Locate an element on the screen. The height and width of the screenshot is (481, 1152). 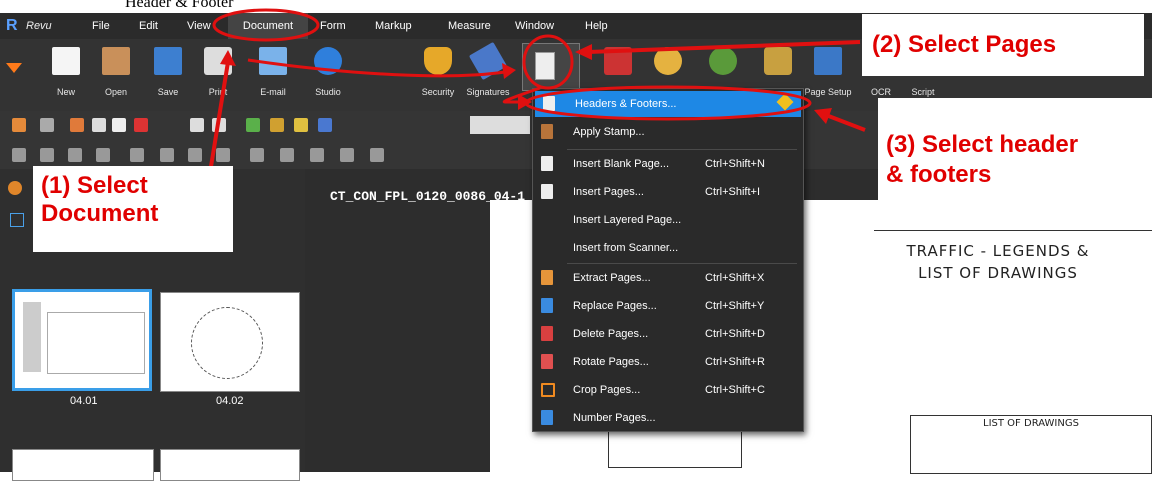
step3-callout-line-1: (3) Select header is located at coordinates (982, 144).